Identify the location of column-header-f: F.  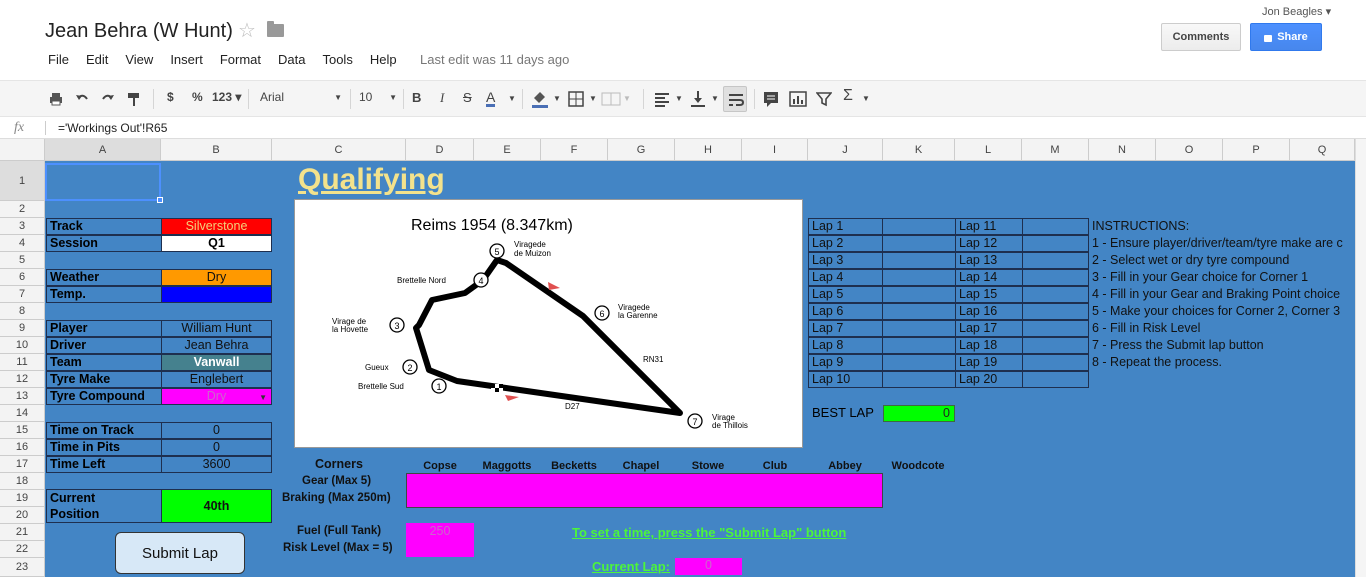
(574, 150).